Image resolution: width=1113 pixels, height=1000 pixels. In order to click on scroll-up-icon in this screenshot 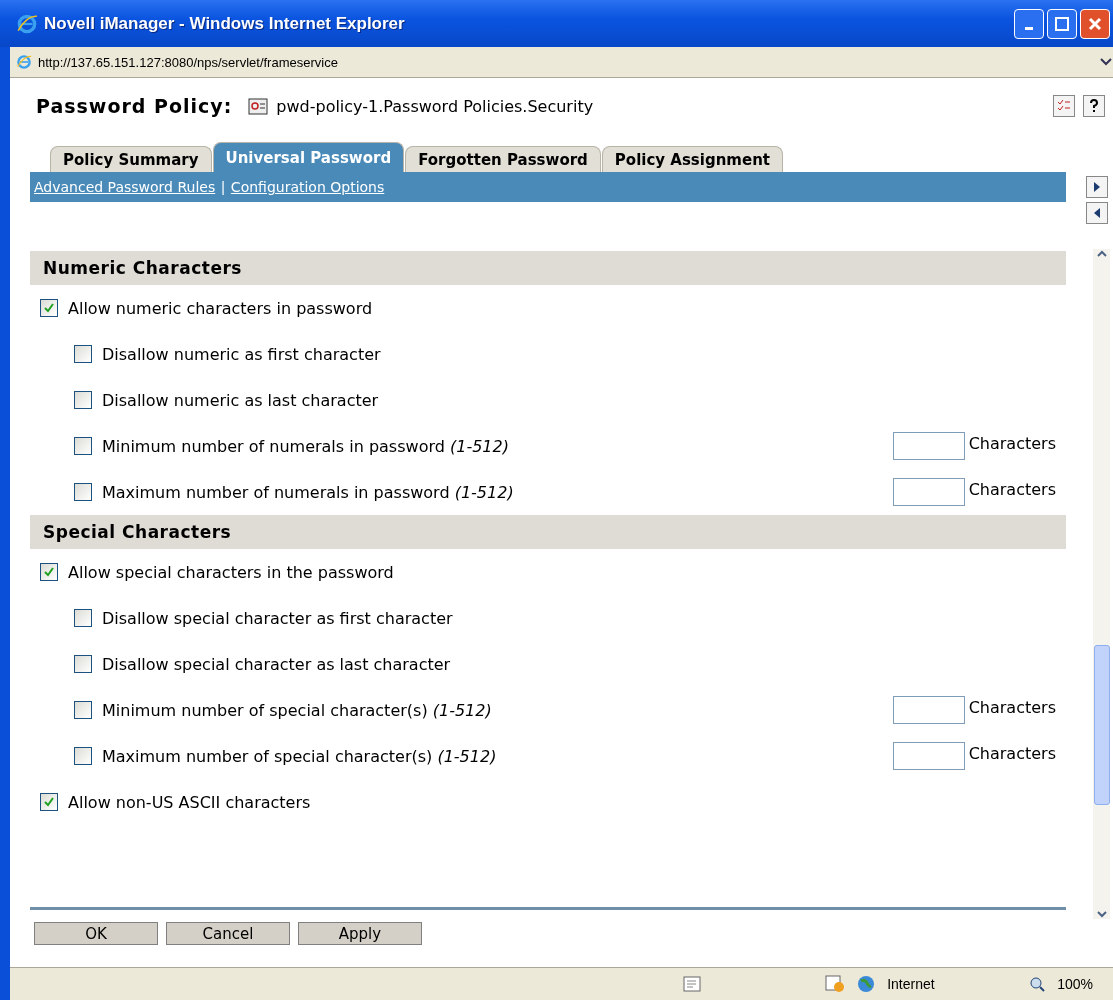, I will do `click(1101, 254)`.